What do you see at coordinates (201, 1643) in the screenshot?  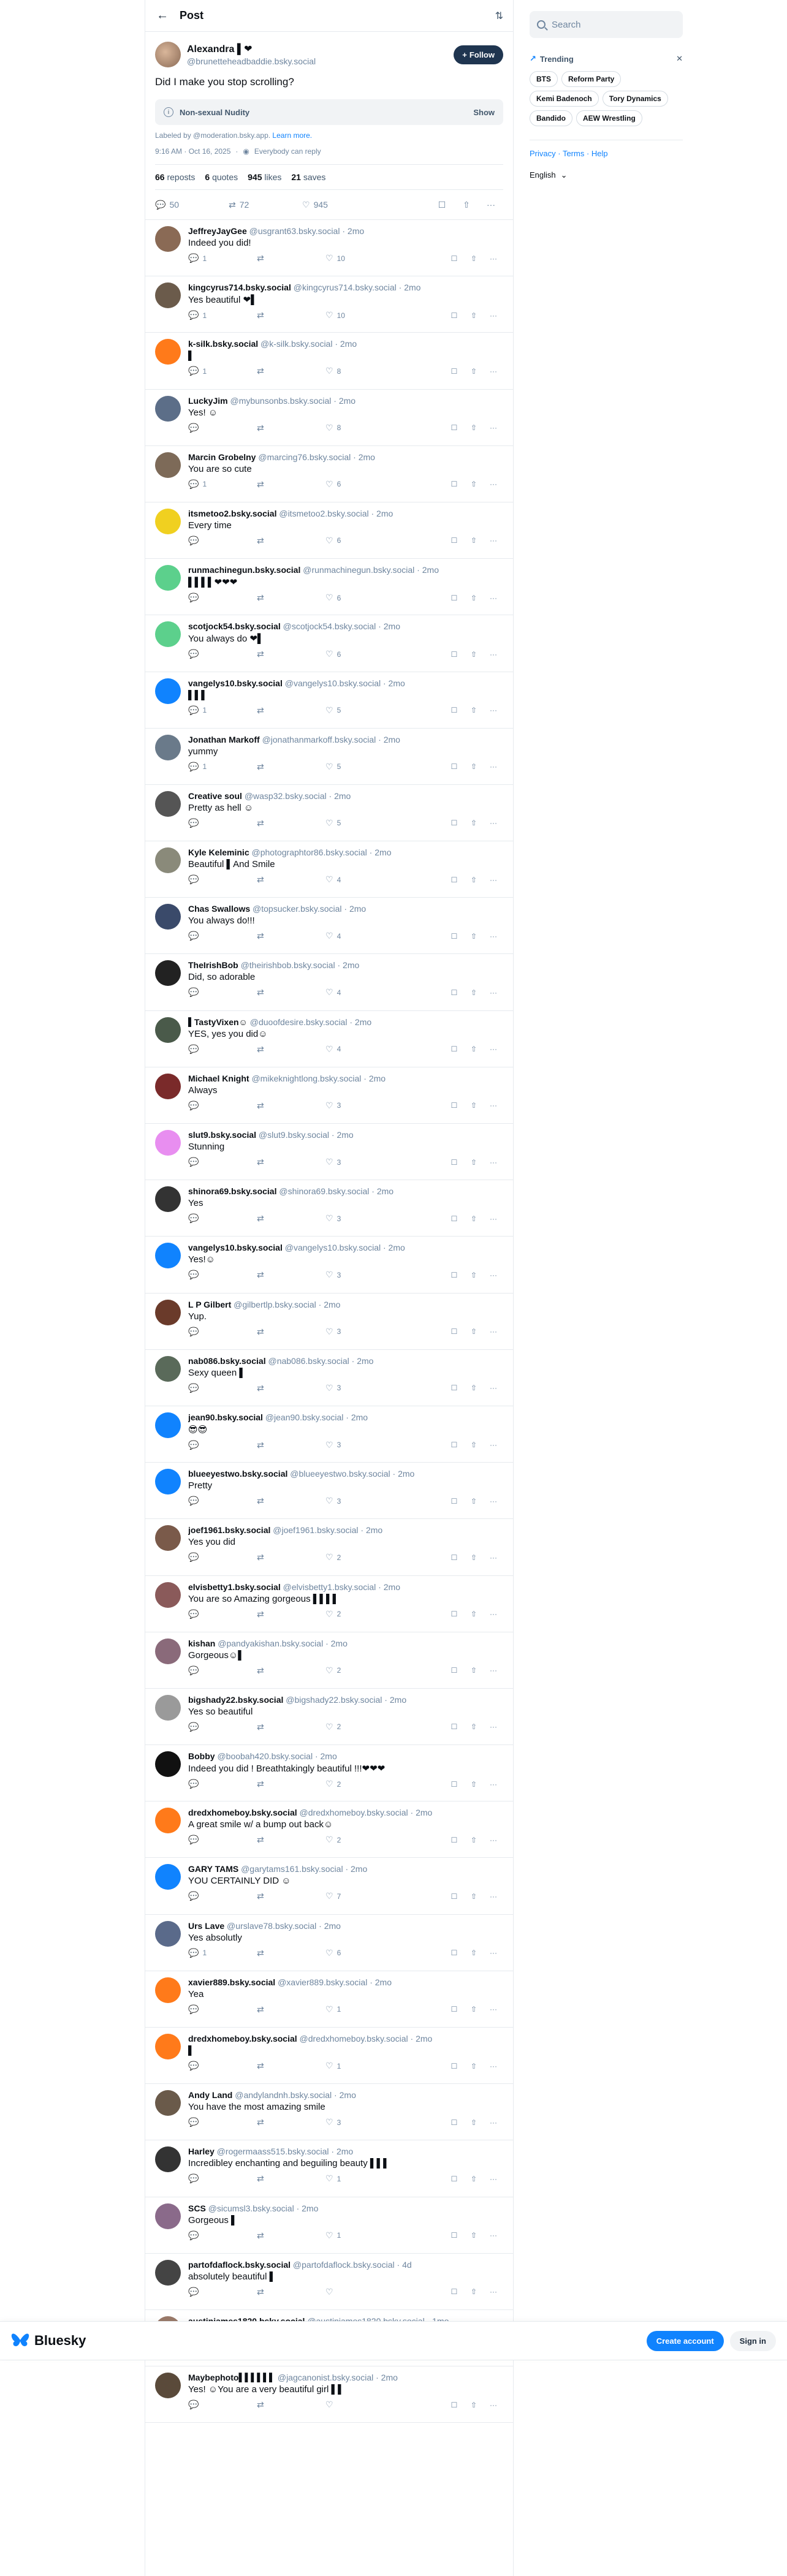 I see `reply-author-name: kishan` at bounding box center [201, 1643].